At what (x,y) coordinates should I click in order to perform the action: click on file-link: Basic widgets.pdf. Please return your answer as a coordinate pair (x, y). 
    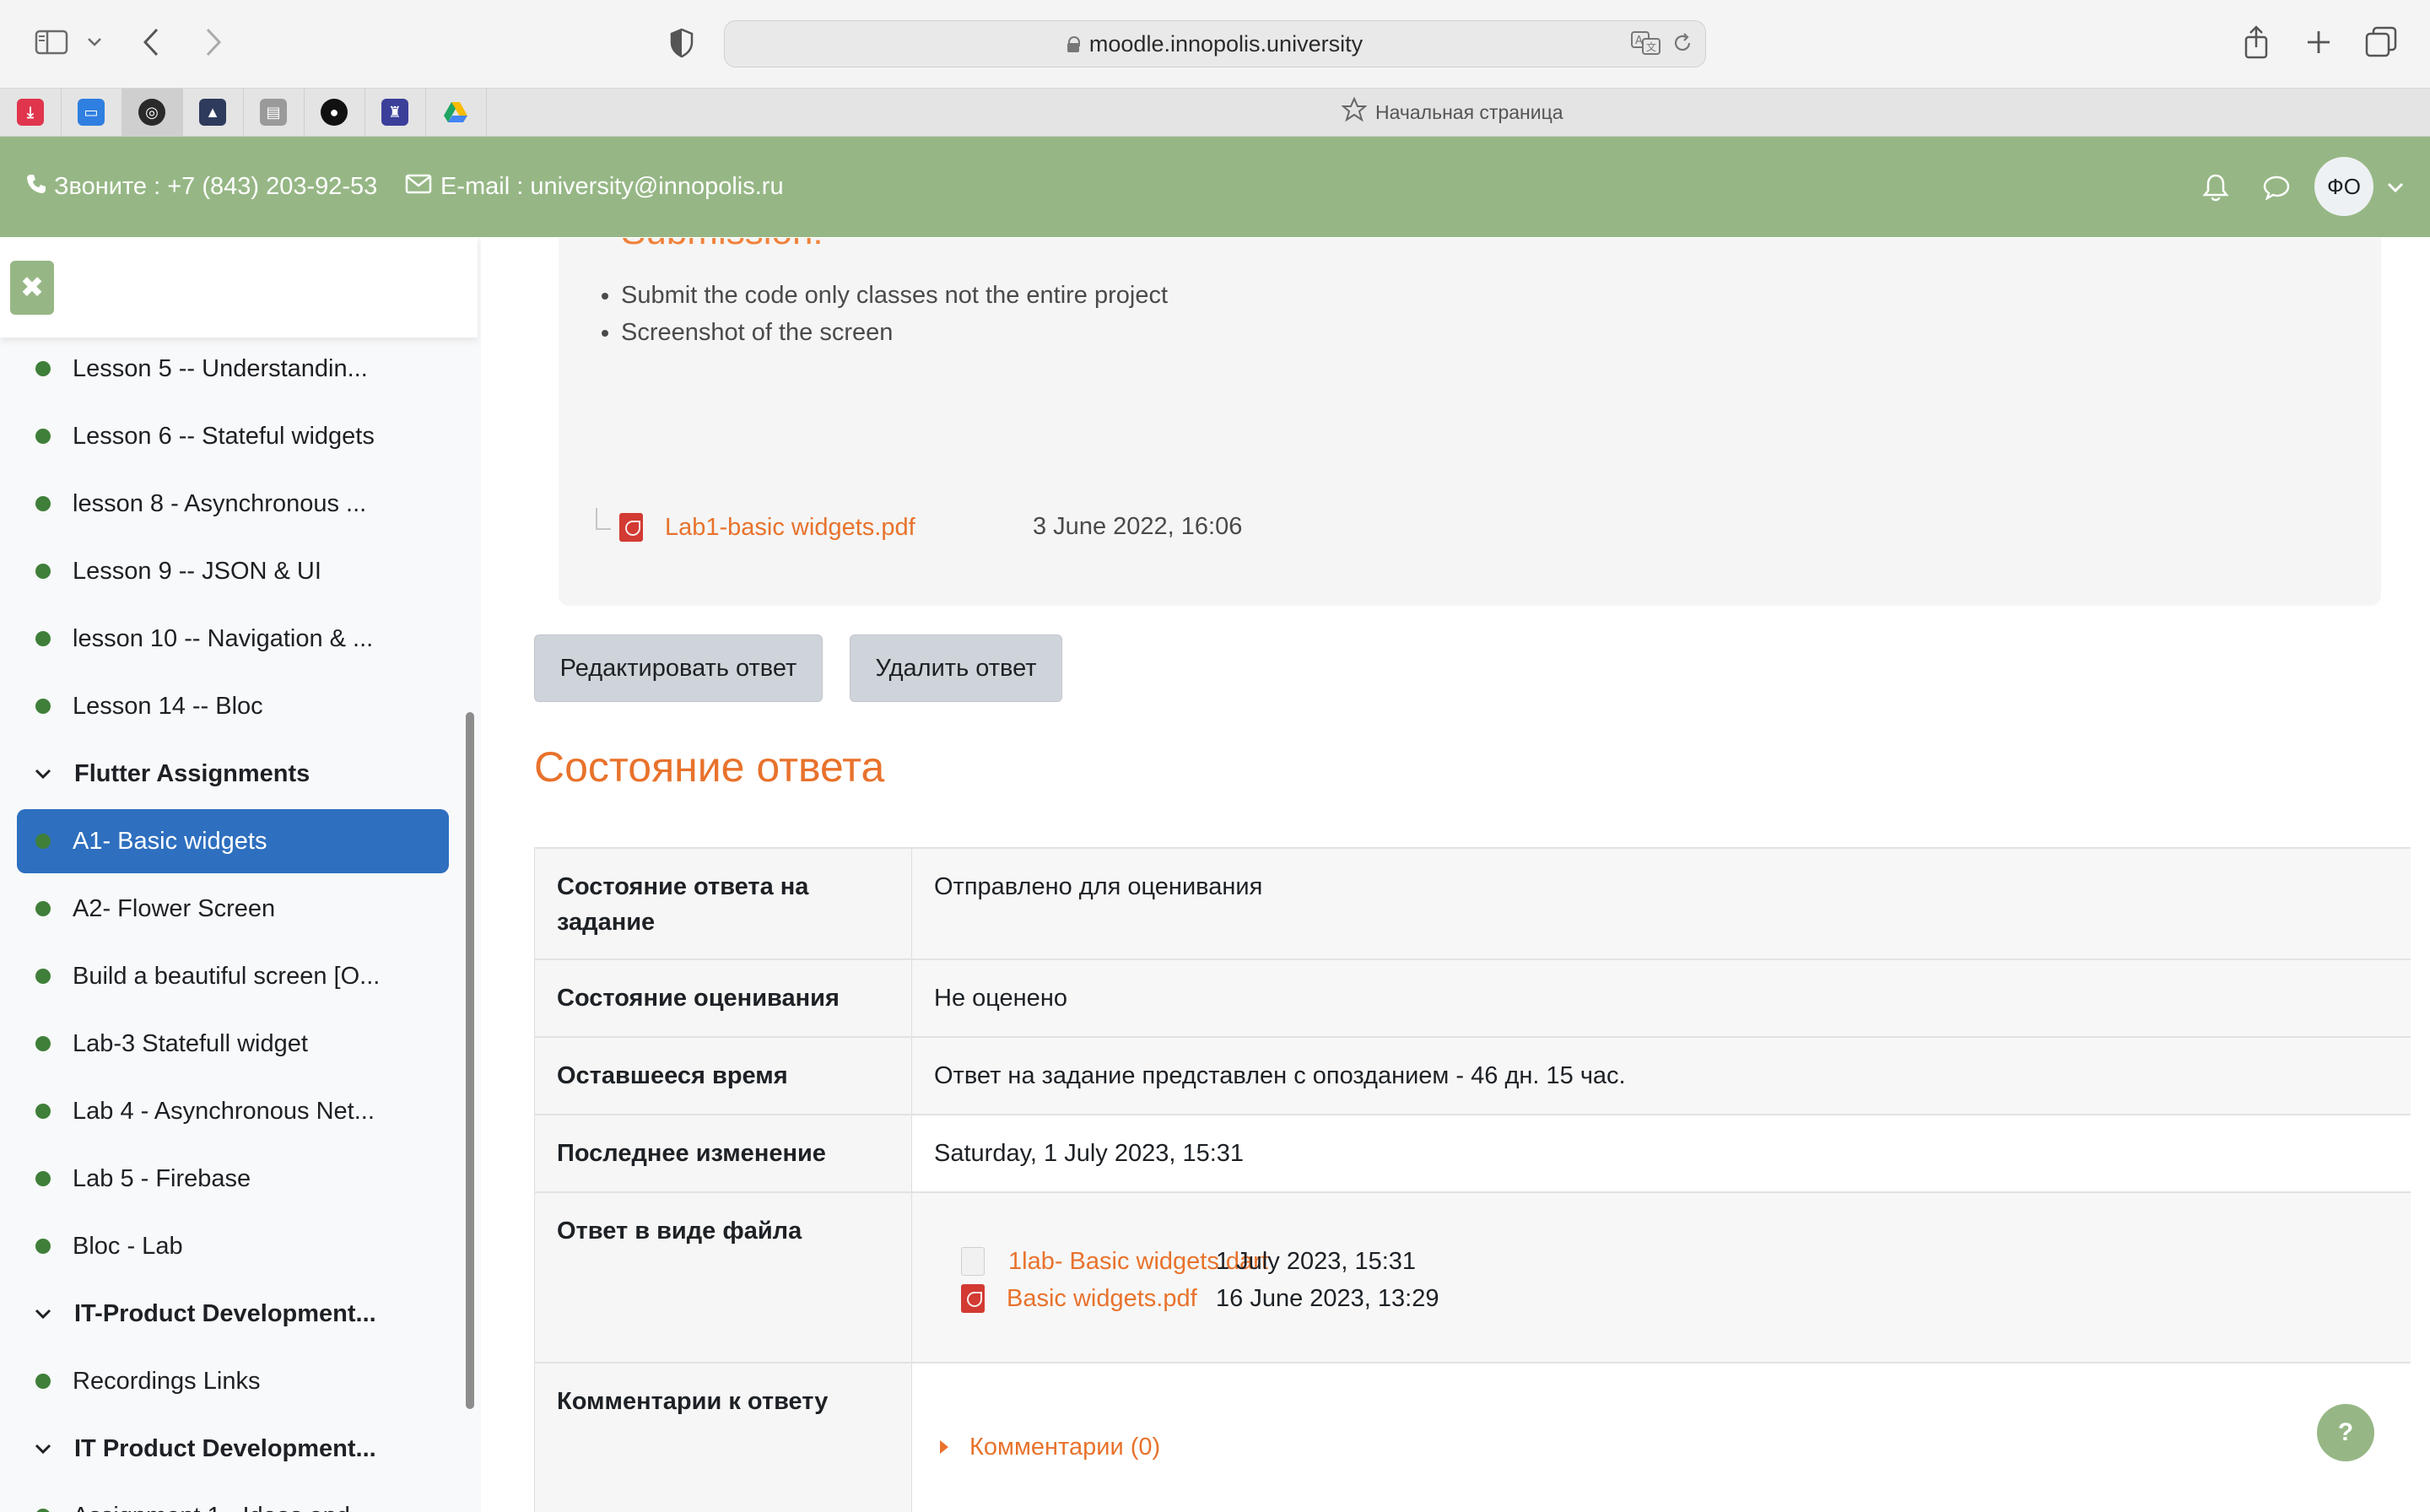
    Looking at the image, I should click on (1102, 1298).